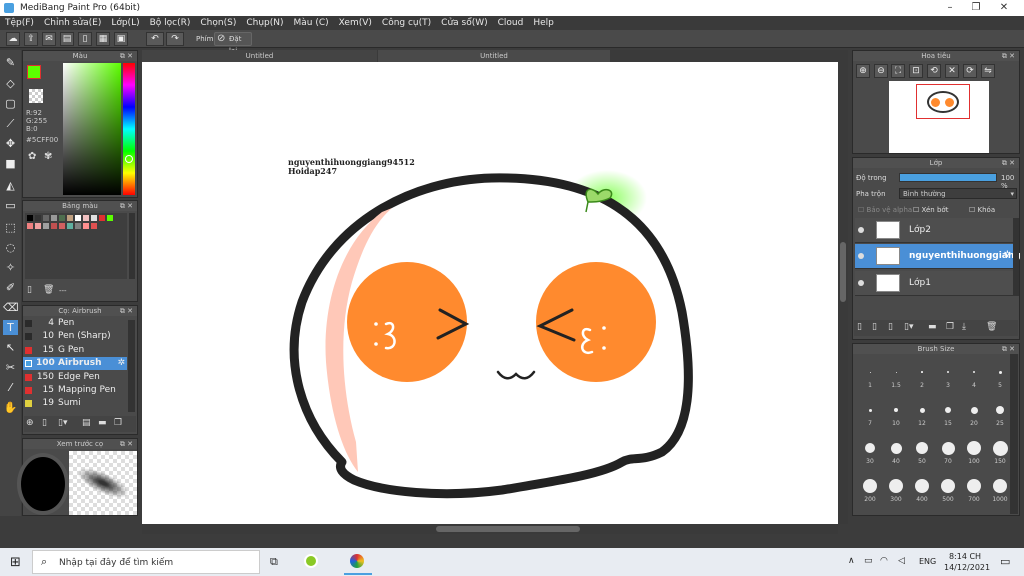 This screenshot has width=1024, height=576. What do you see at coordinates (494, 56) in the screenshot?
I see `tab-untitled-2: Untitled` at bounding box center [494, 56].